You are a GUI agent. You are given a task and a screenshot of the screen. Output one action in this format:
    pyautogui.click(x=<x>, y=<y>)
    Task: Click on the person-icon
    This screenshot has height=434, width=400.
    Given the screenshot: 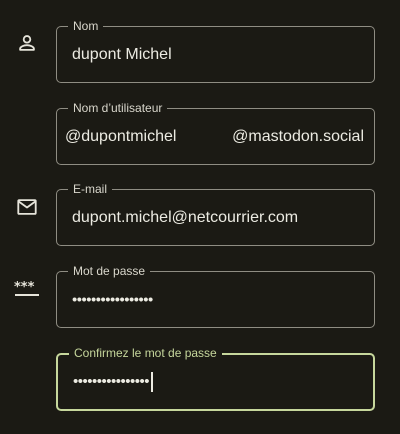 What is the action you would take?
    pyautogui.click(x=27, y=43)
    